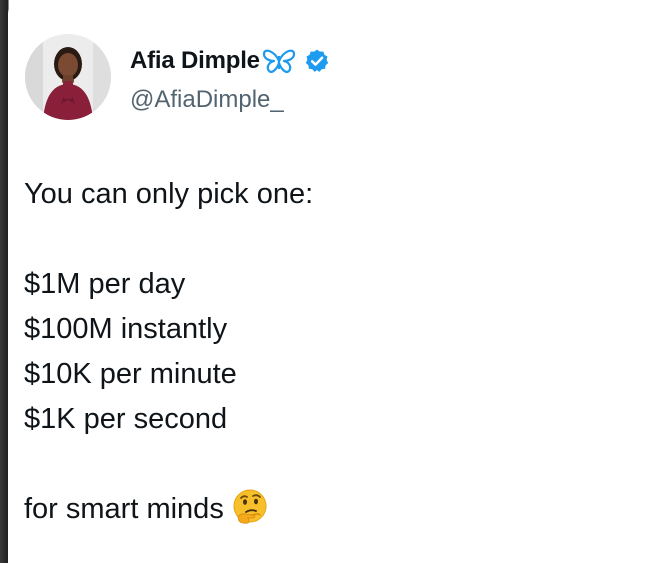 This screenshot has height=563, width=672. I want to click on tweet-closing-text: for smart minds, so click(124, 509).